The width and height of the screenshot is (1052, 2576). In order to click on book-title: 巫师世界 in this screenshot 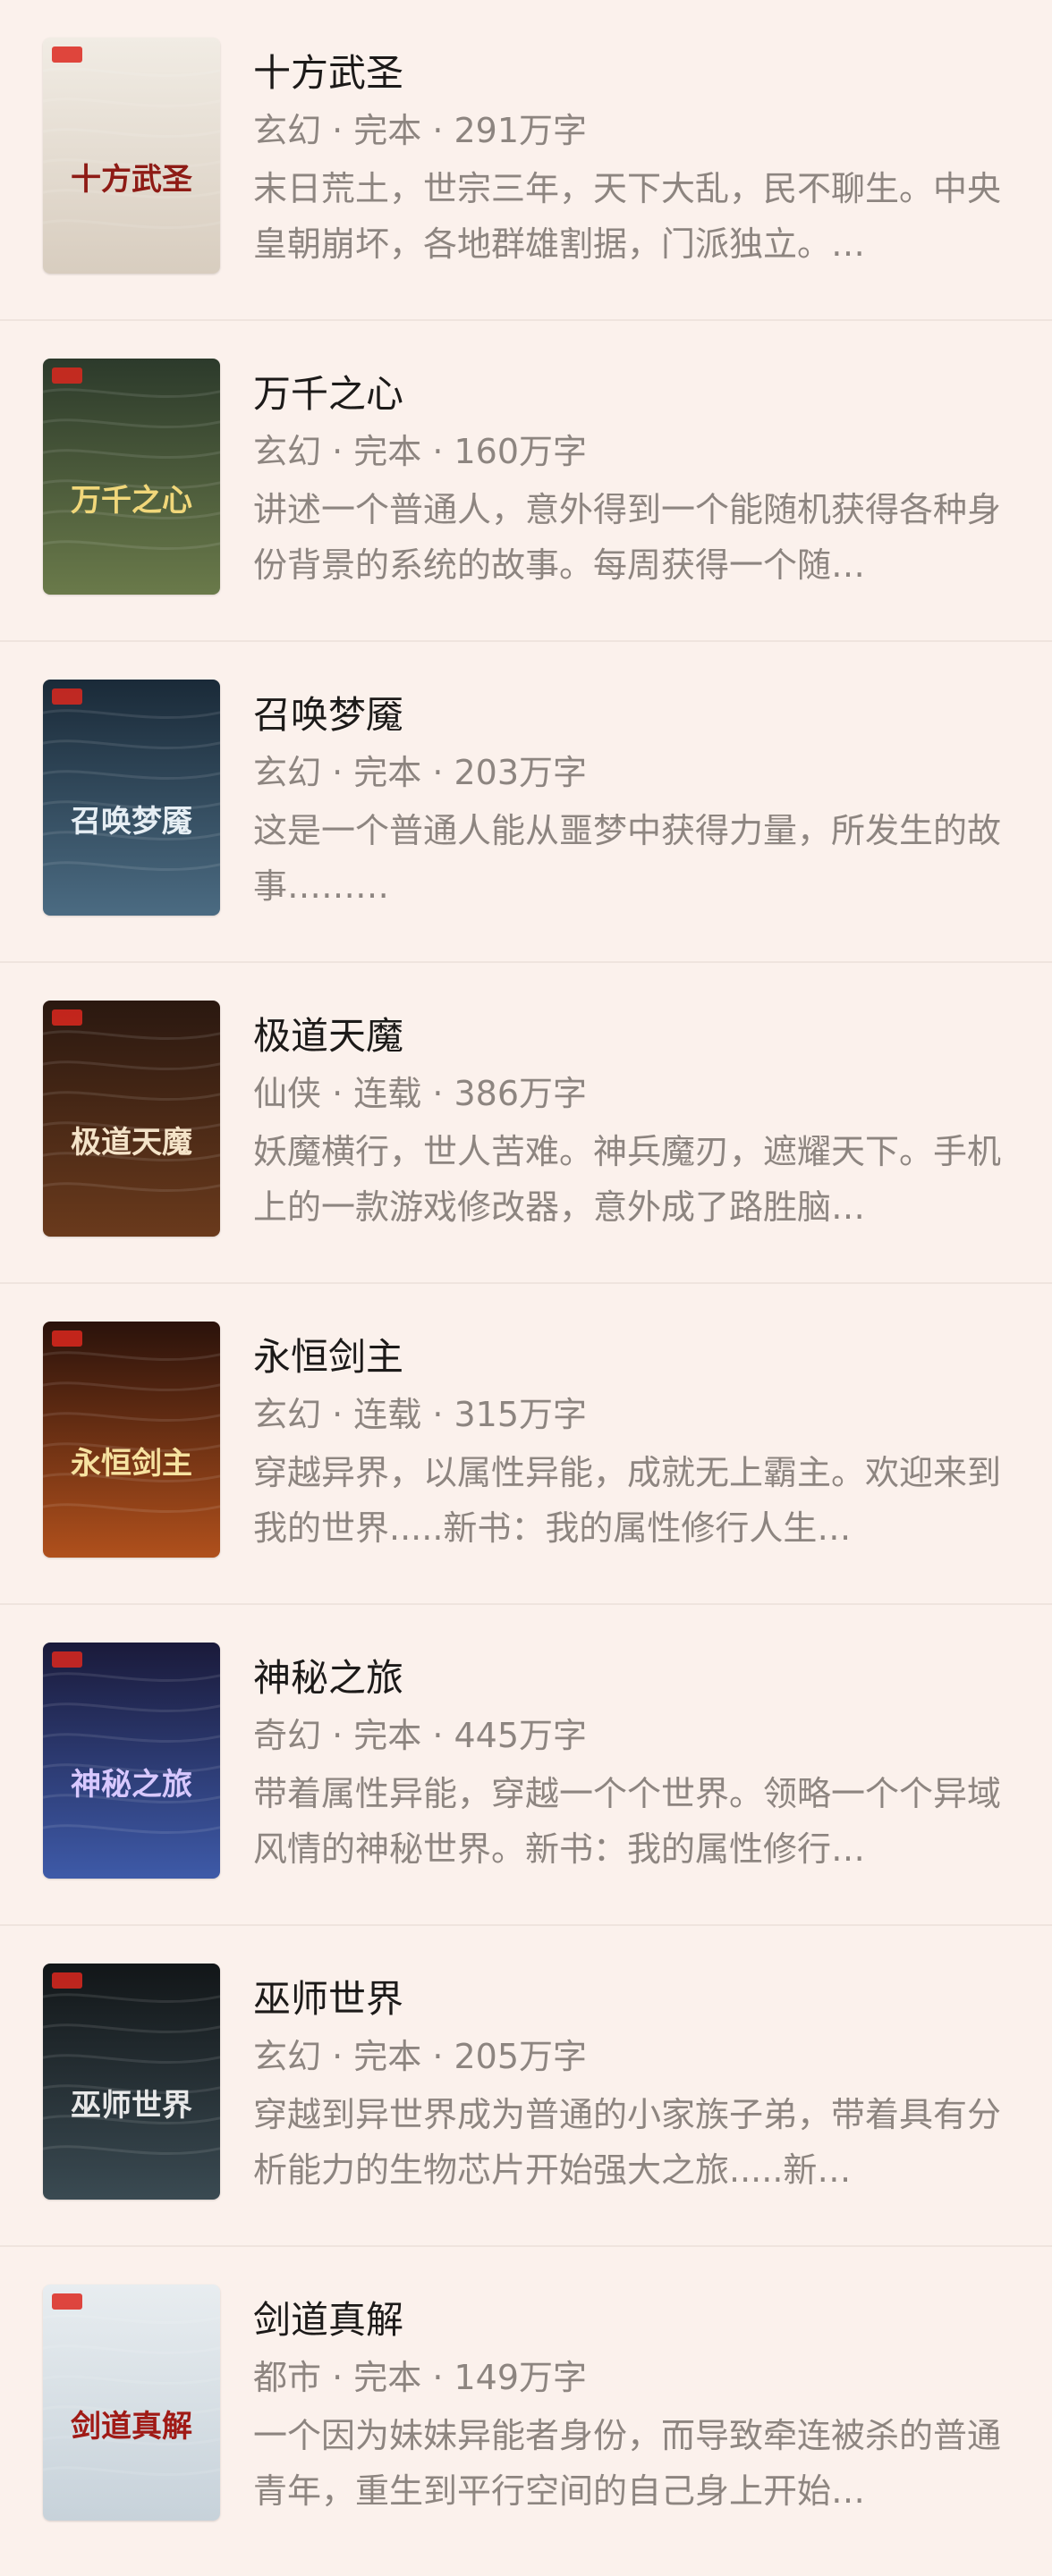, I will do `click(328, 1999)`.